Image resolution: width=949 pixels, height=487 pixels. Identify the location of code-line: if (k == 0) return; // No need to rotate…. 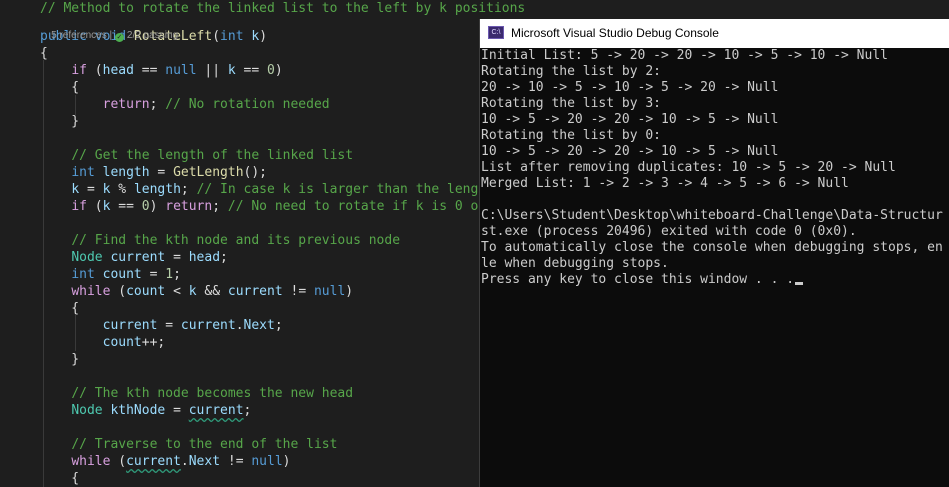
(263, 206).